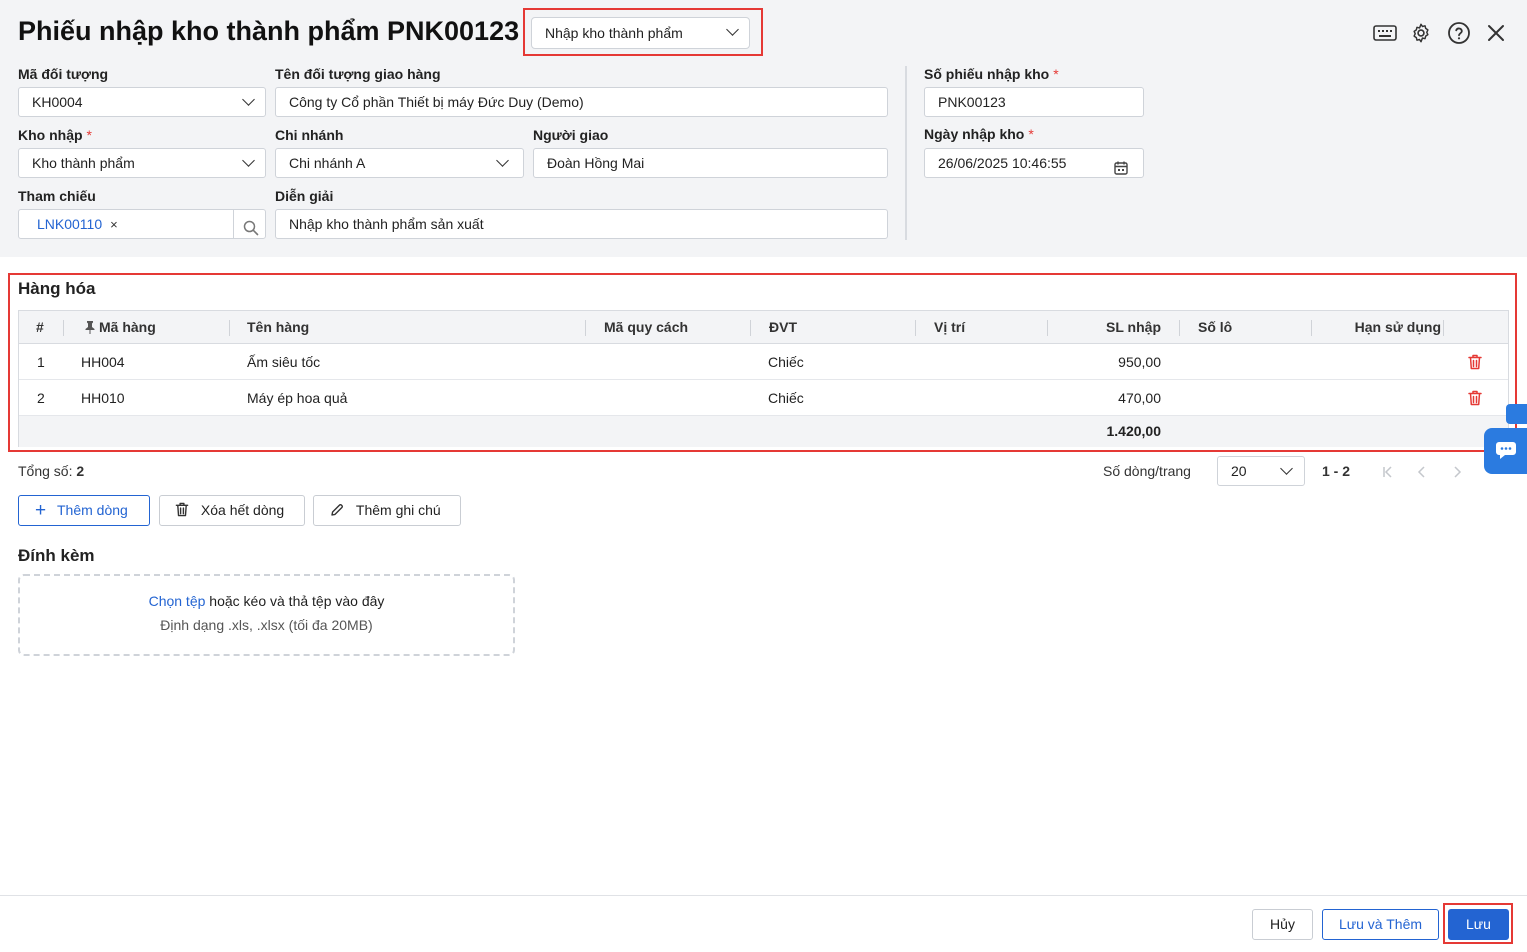 This screenshot has width=1527, height=952. I want to click on pin-icon, so click(90, 327).